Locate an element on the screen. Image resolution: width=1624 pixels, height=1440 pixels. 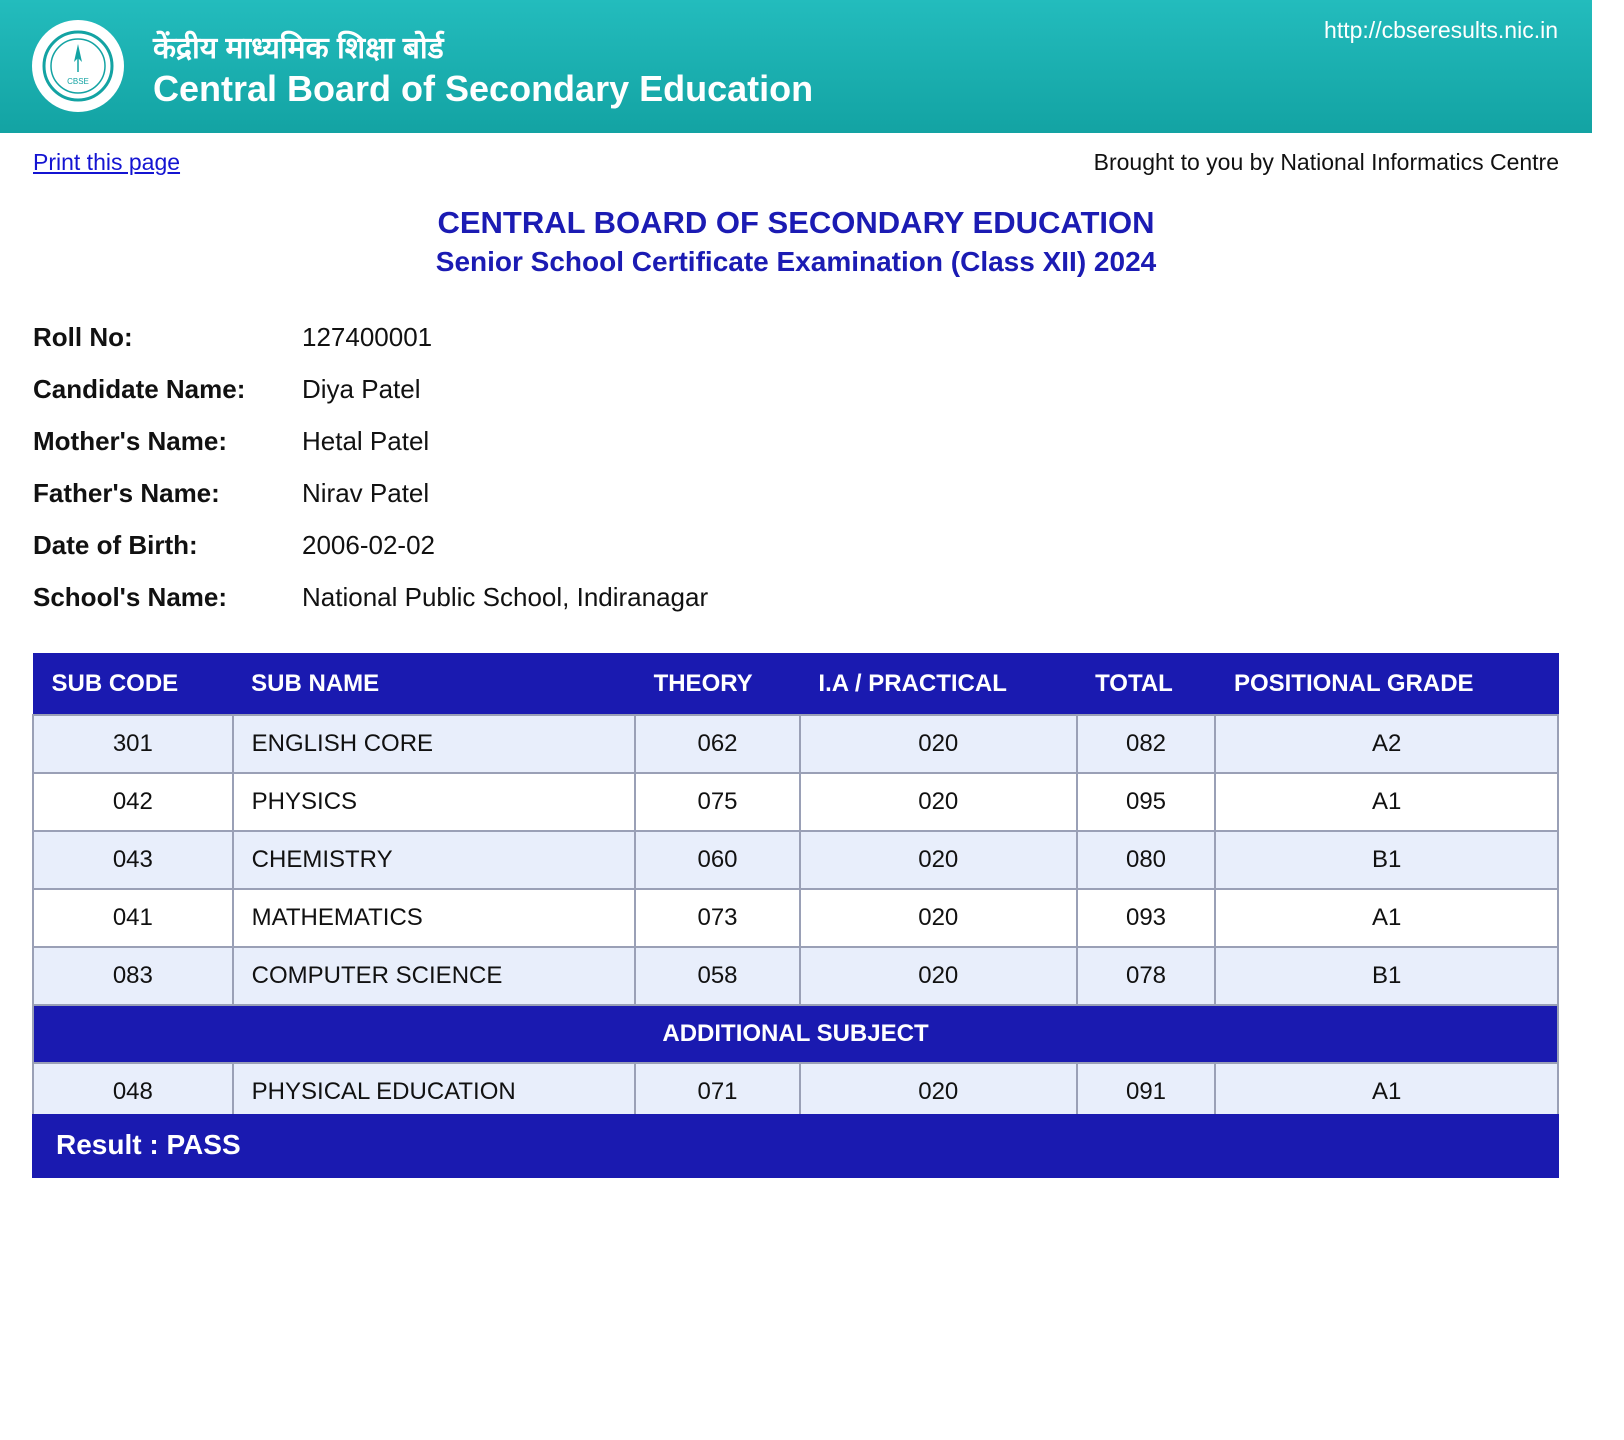
col-header-theory: THEORY is located at coordinates (717, 684).